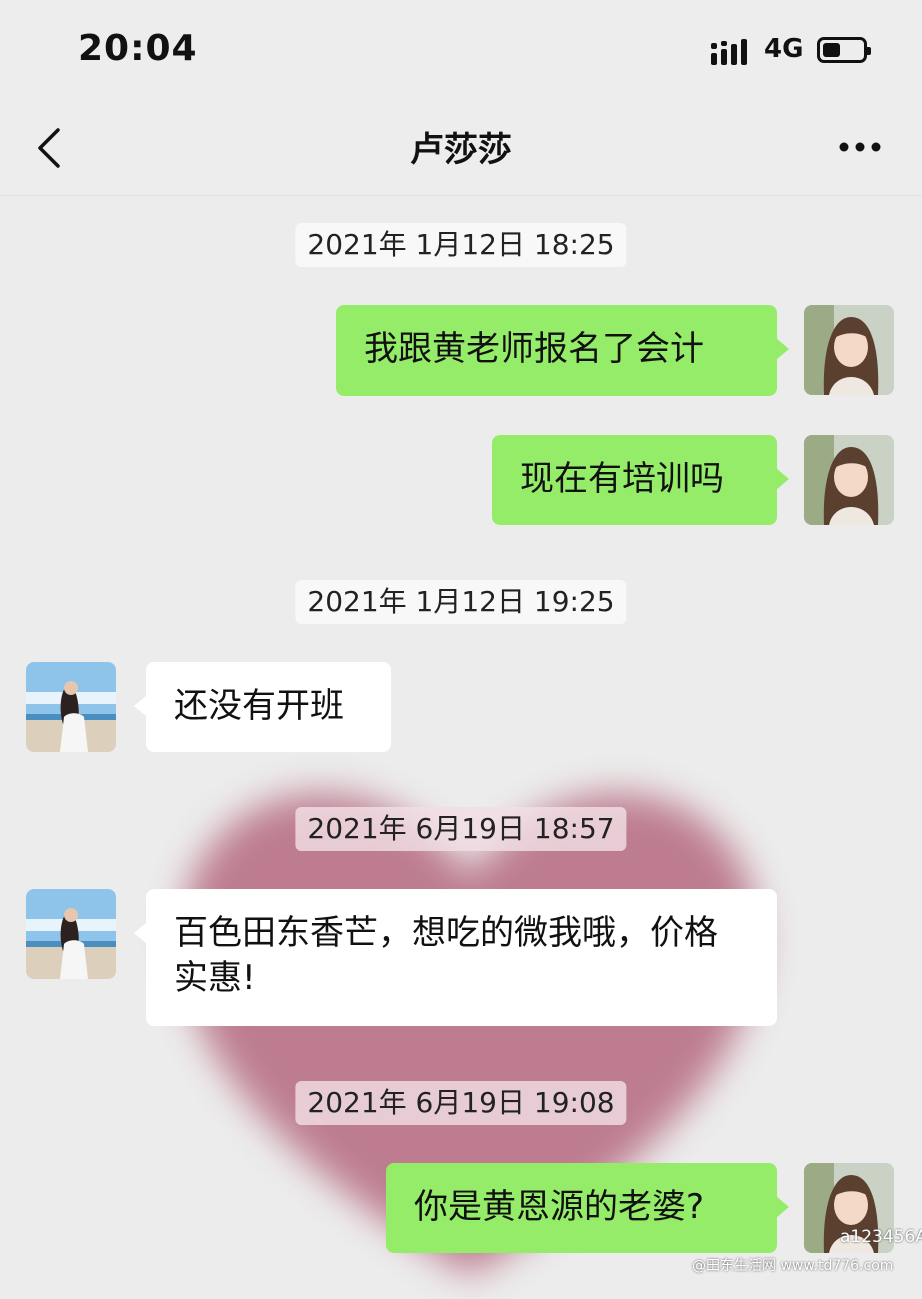 The width and height of the screenshot is (922, 1299). I want to click on message-bubble-outgoing: 我跟黄老师报名了会计, so click(562, 350).